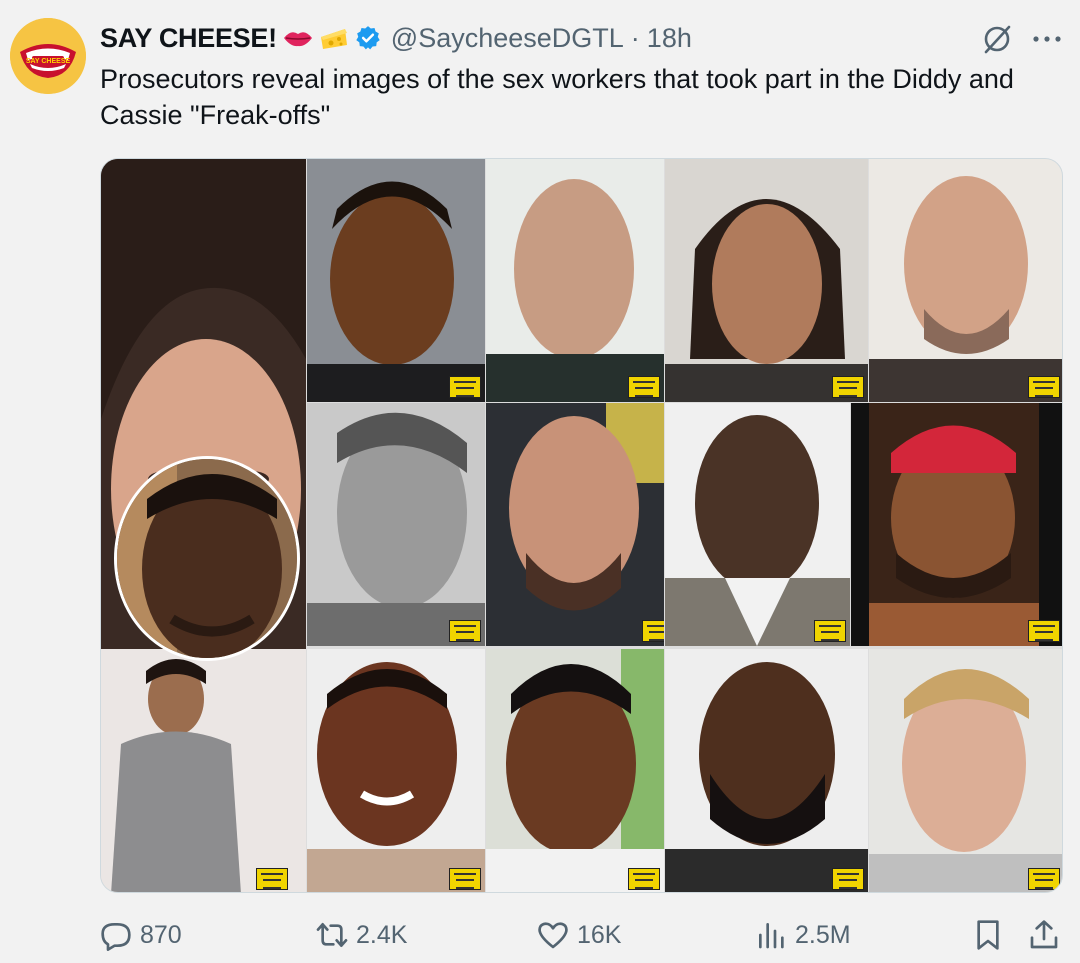 Image resolution: width=1080 pixels, height=963 pixels. I want to click on photo-row1-col4, so click(766, 280).